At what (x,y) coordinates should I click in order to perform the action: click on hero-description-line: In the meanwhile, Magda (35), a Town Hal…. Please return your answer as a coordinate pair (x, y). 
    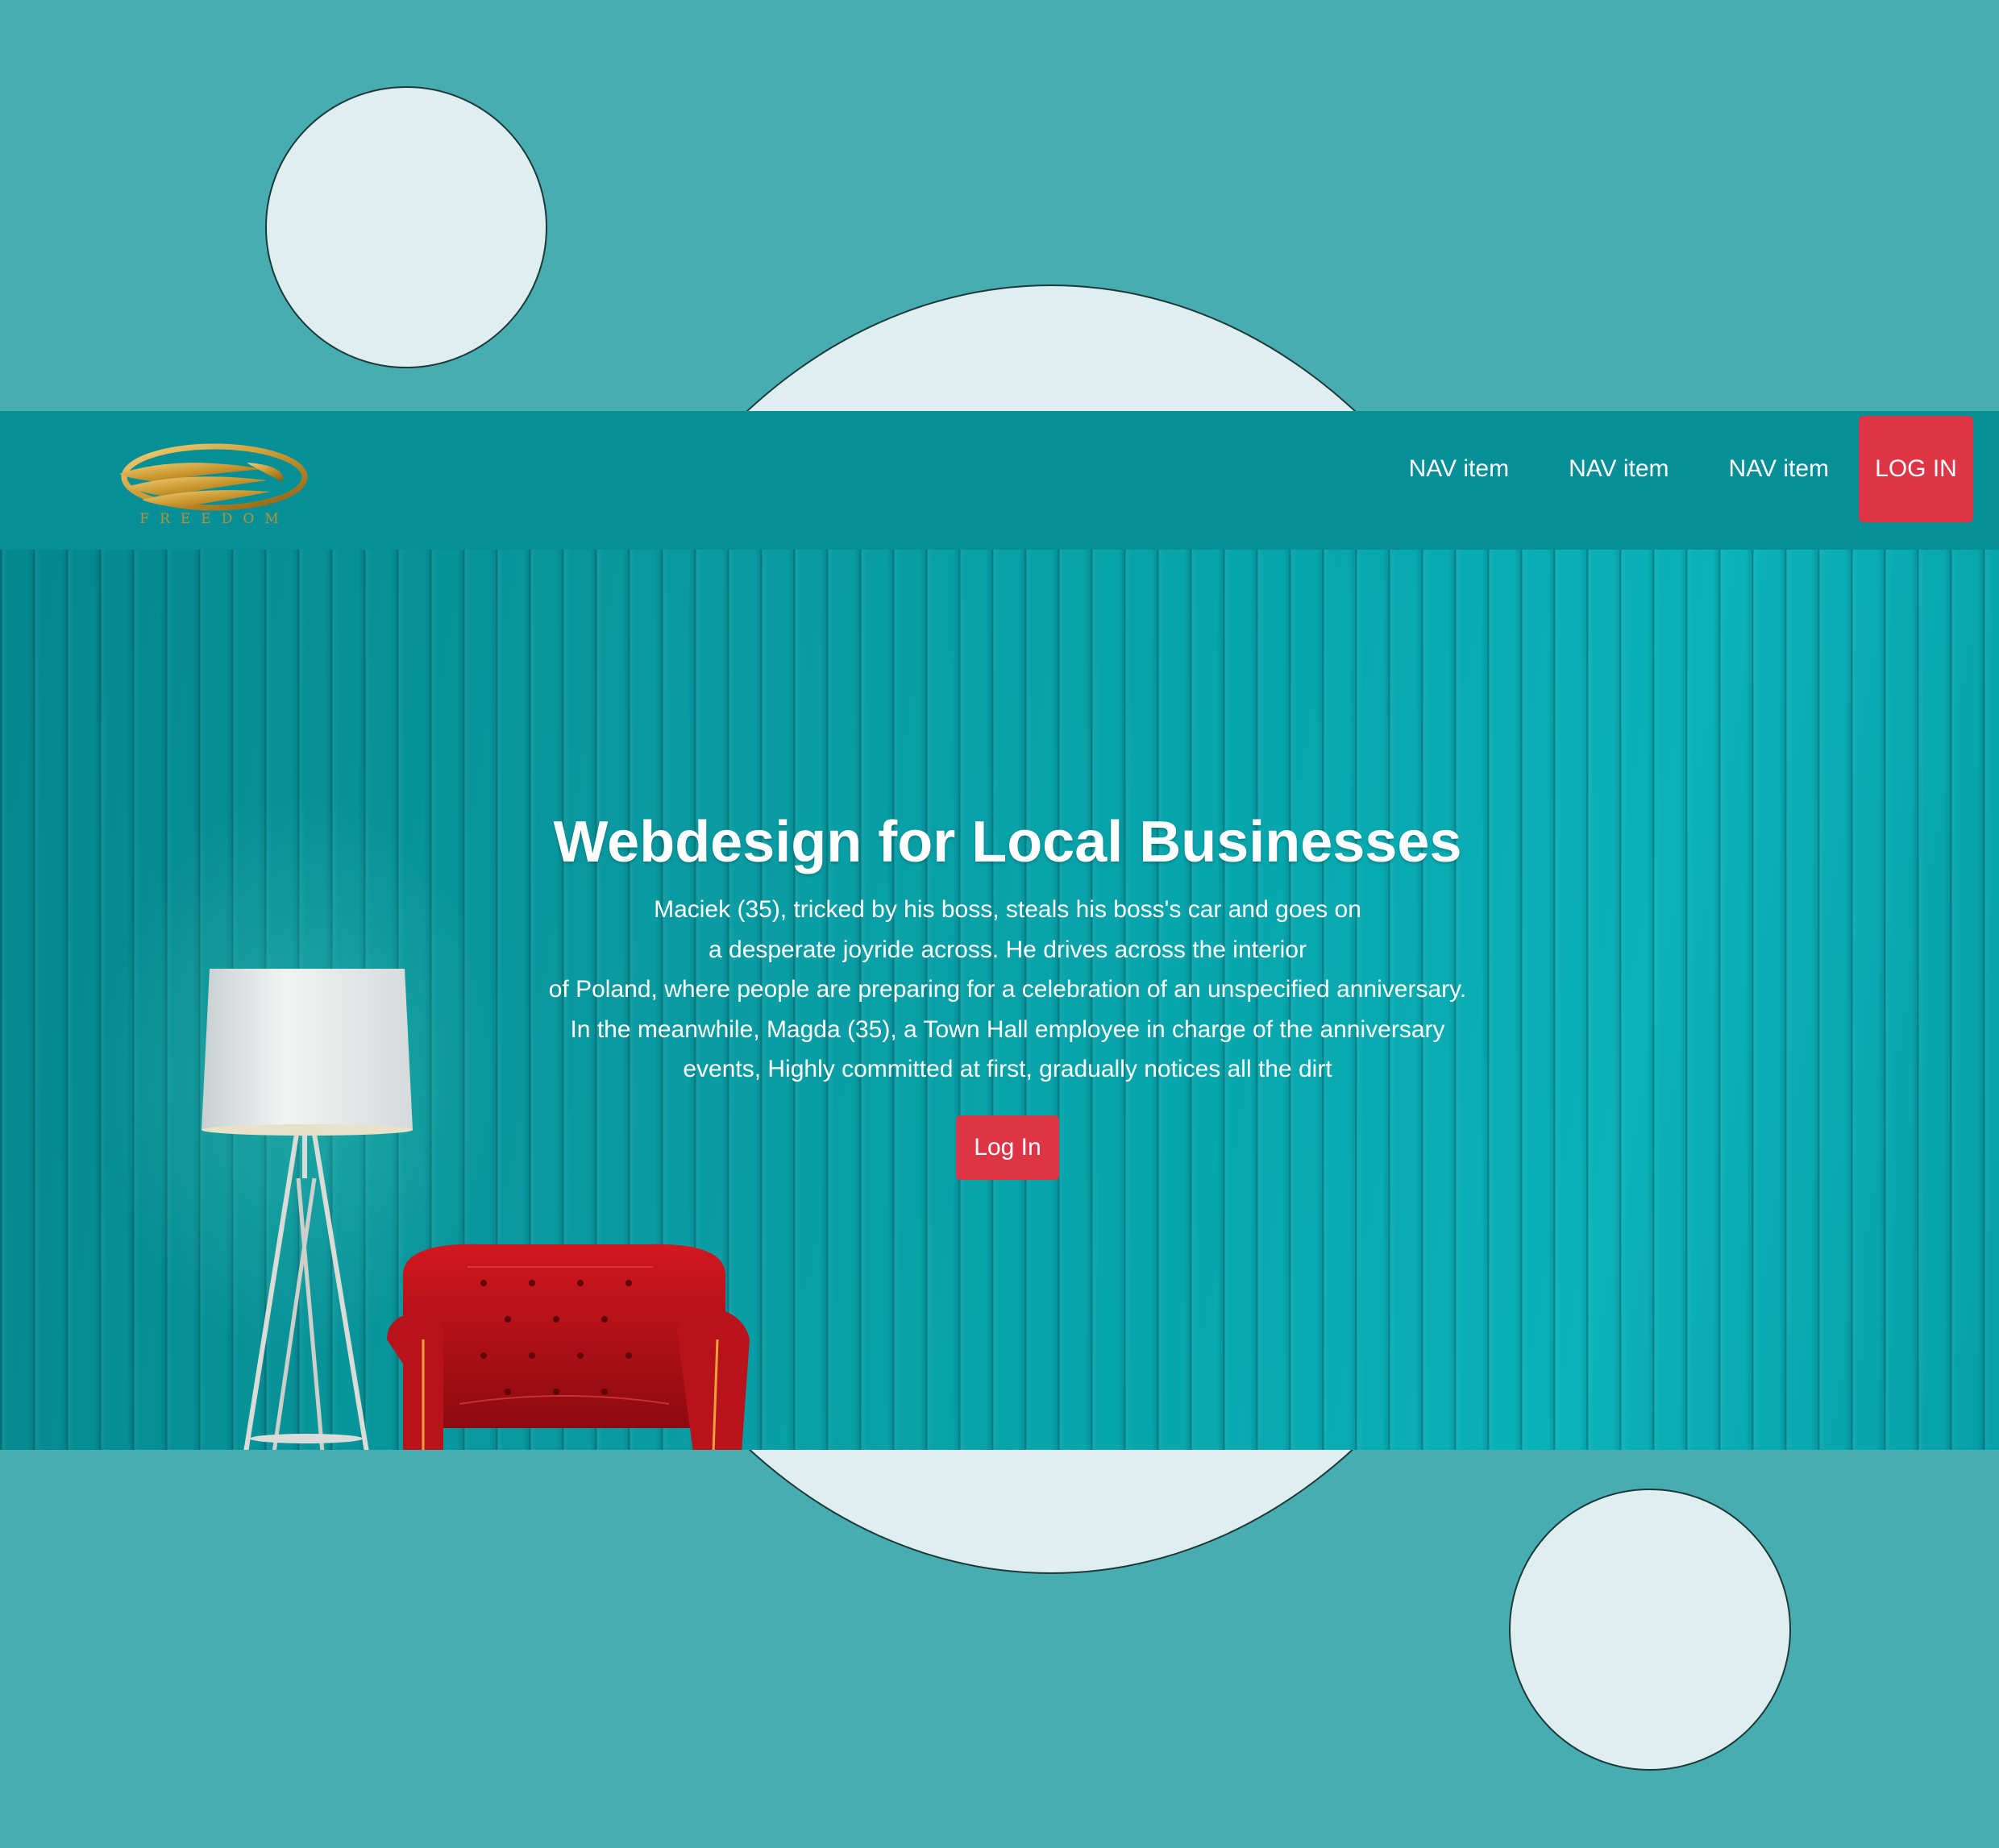
    Looking at the image, I should click on (1007, 1029).